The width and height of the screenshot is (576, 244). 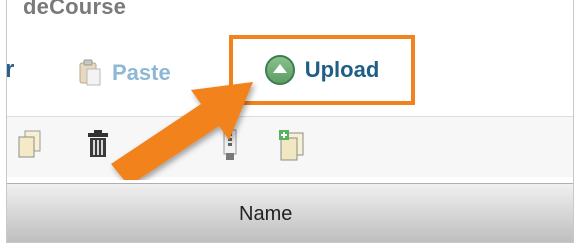 What do you see at coordinates (342, 69) in the screenshot?
I see `upload-label: Upload` at bounding box center [342, 69].